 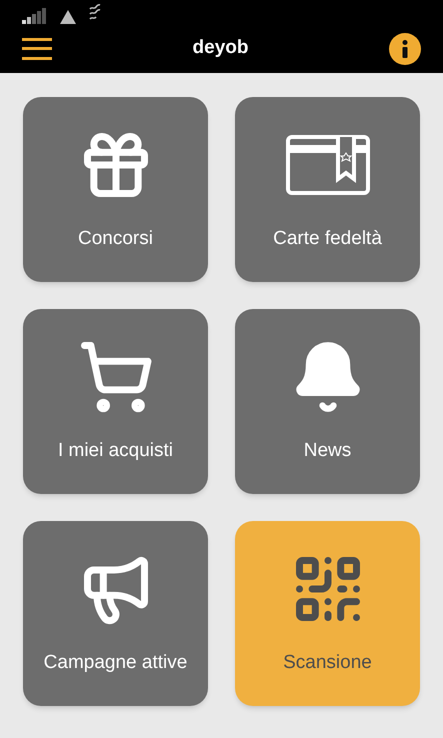 I want to click on menu-tile: Concorsi, so click(x=115, y=189).